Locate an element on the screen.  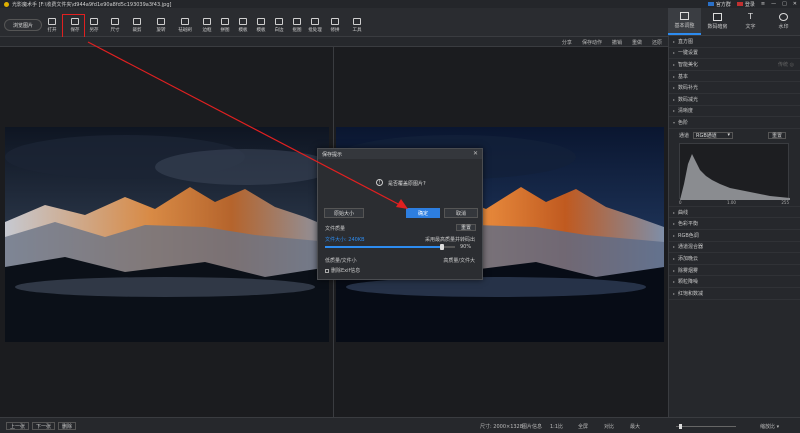
panel-item-label: 曲线 is located at coordinates (683, 212).